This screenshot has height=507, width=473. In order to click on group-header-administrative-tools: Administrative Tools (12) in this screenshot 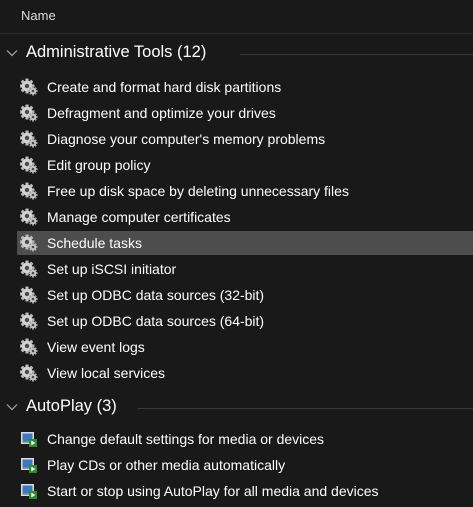, I will do `click(236, 54)`.